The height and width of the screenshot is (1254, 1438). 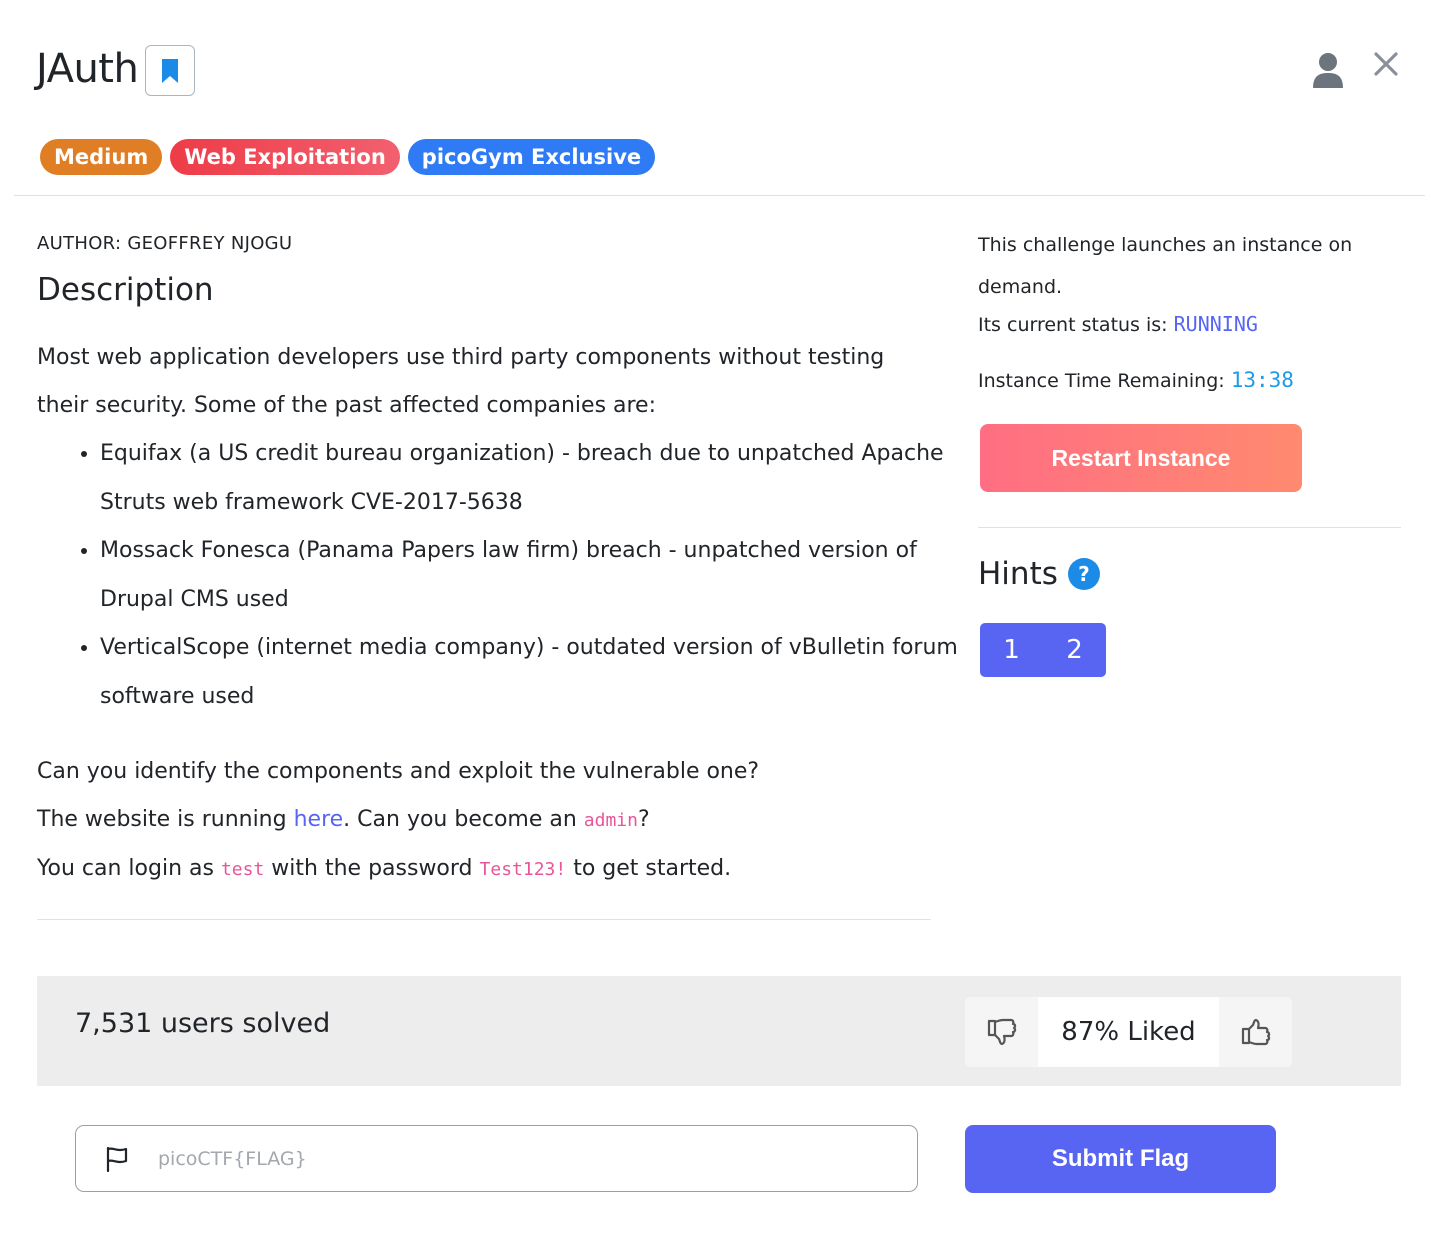 I want to click on rating-group: 87% Liked, so click(x=1128, y=1032).